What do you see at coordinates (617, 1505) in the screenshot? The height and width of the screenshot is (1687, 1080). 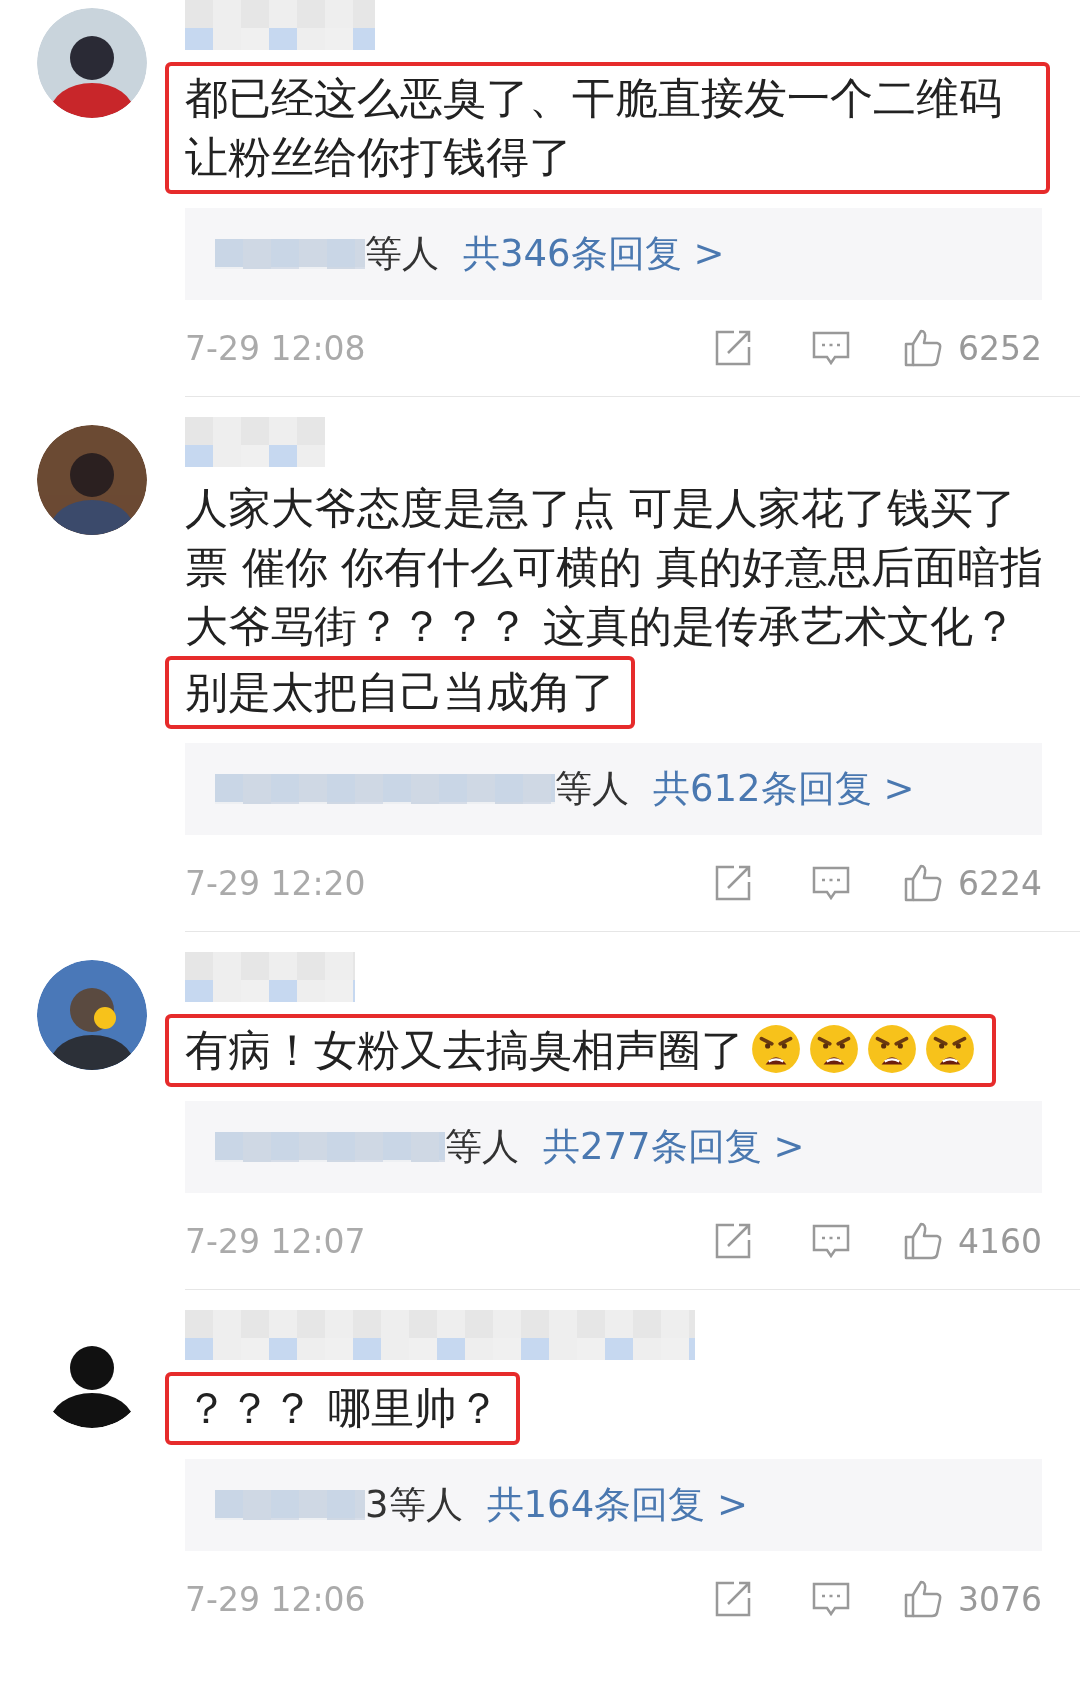 I see `replies-link: 共164条回复 >` at bounding box center [617, 1505].